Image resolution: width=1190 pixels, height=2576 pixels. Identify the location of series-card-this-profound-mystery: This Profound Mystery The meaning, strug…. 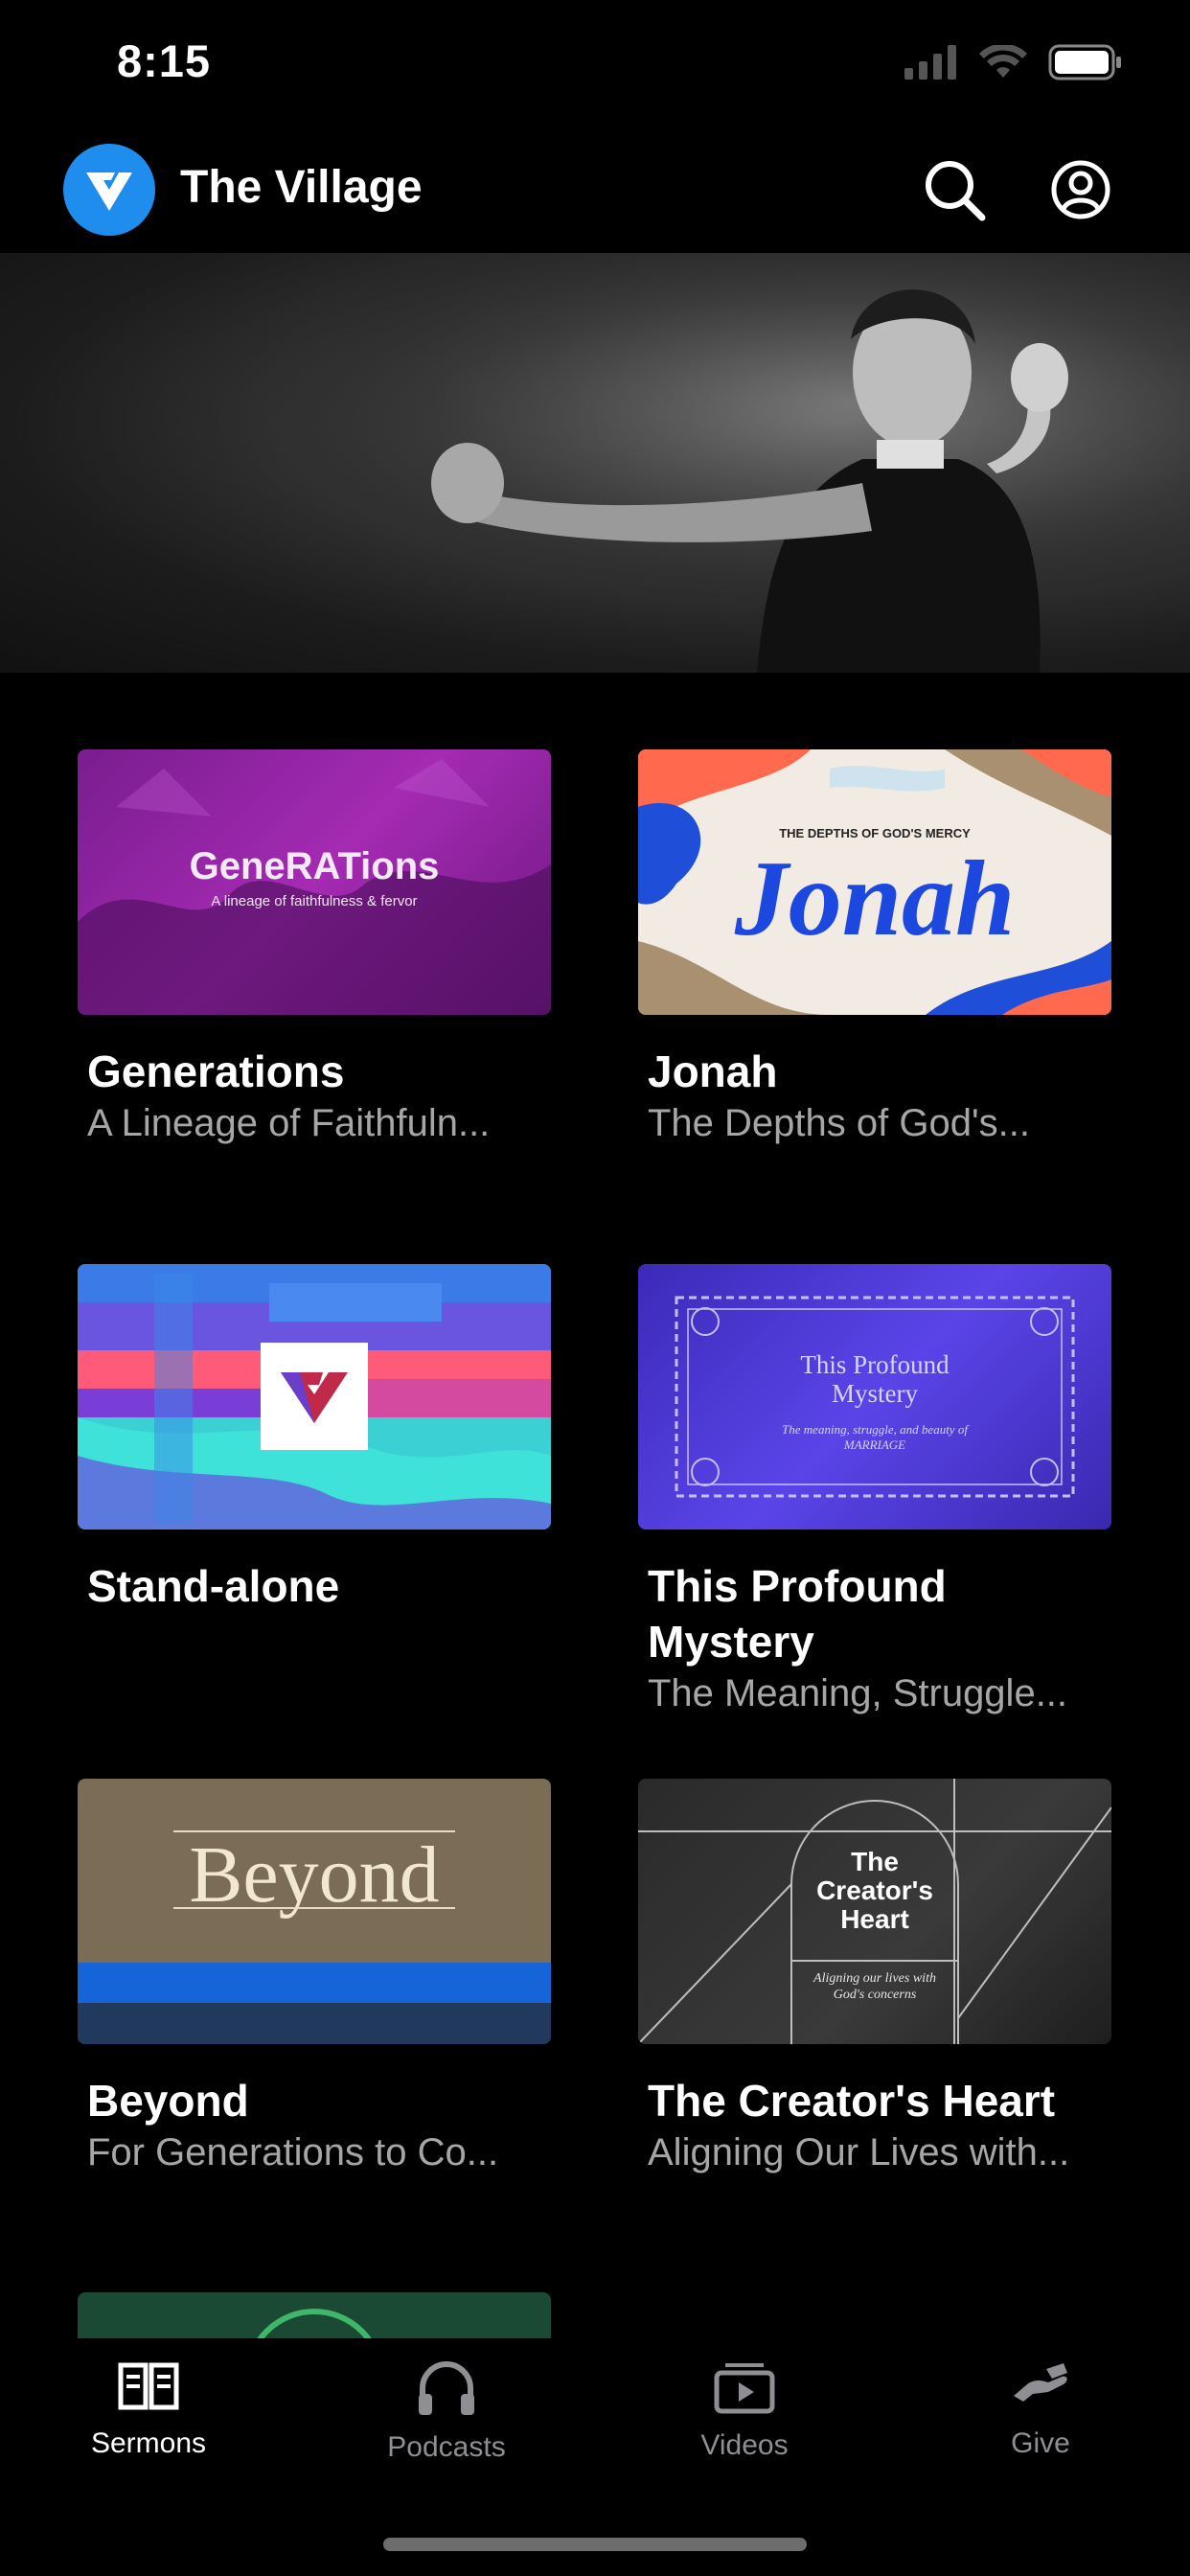
(874, 1490).